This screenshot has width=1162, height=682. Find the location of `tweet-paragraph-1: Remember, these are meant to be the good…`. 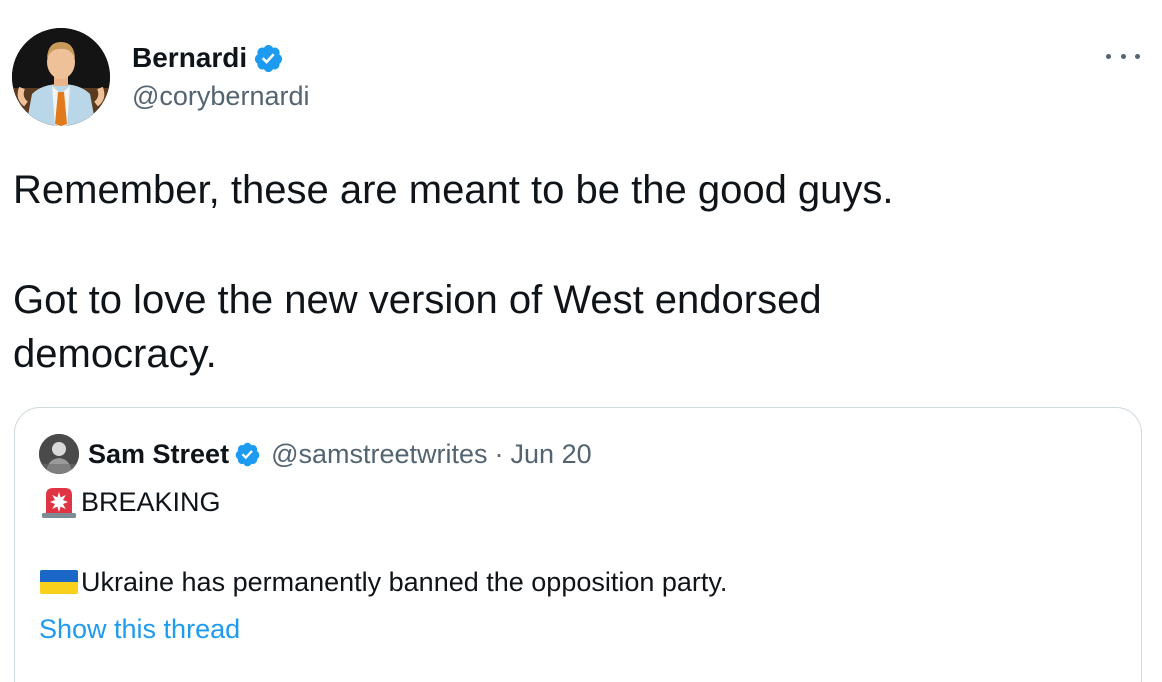

tweet-paragraph-1: Remember, these are meant to be the good… is located at coordinates (453, 190).